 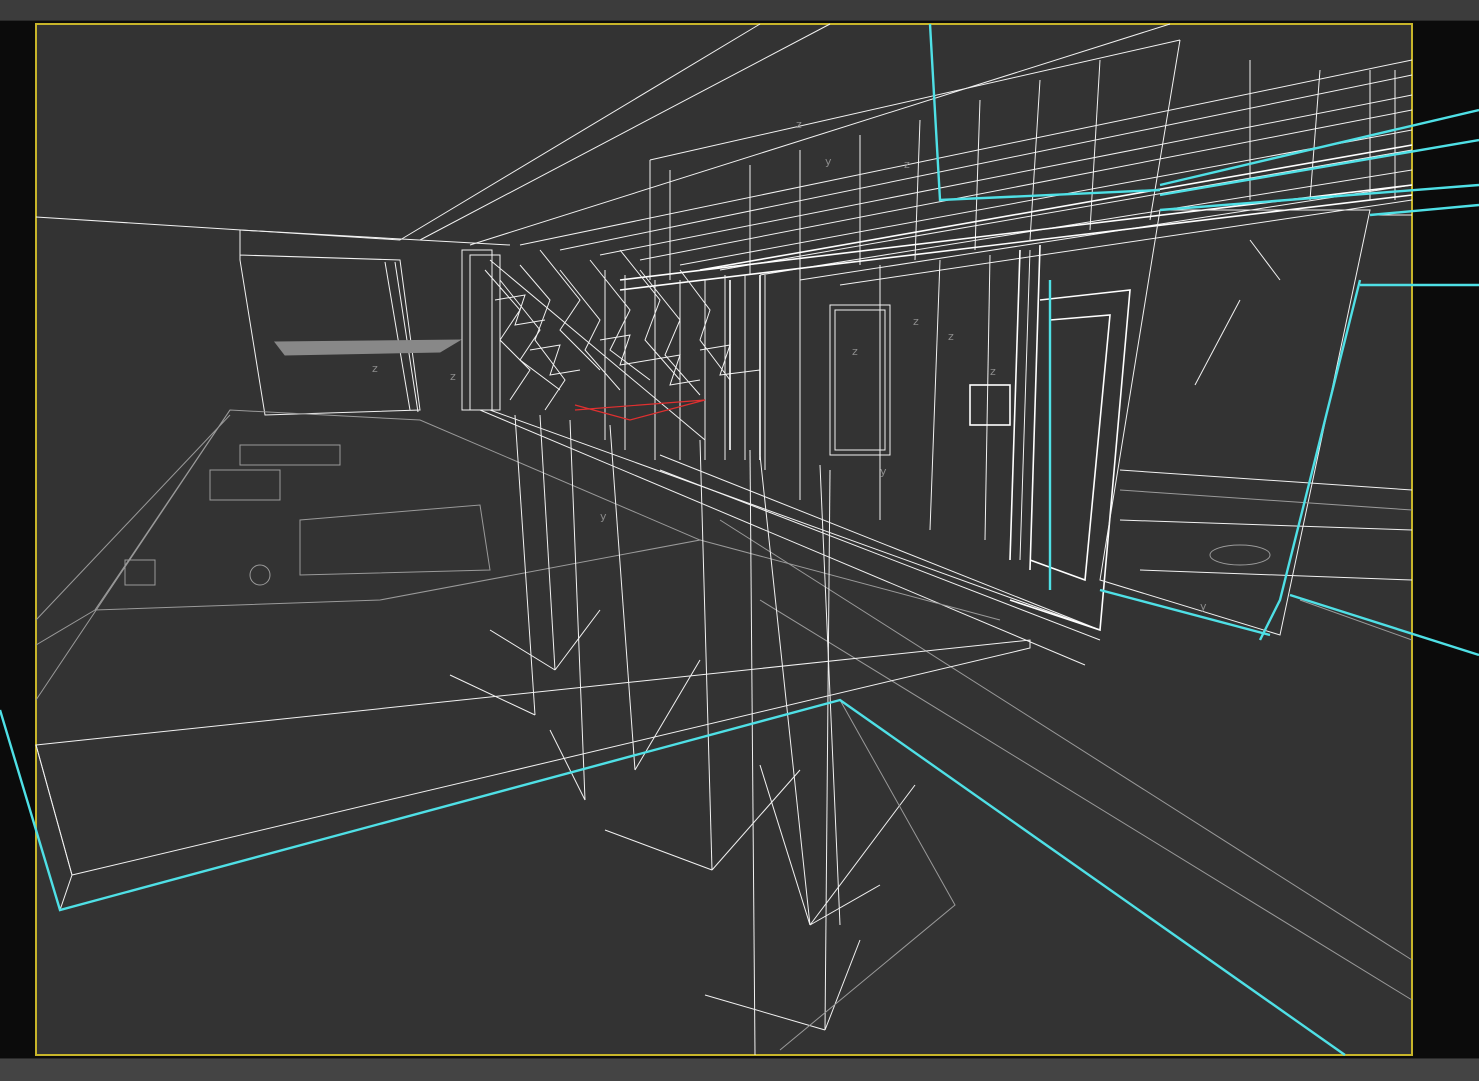 I want to click on viewport-status-bar, so click(x=739, y=1069).